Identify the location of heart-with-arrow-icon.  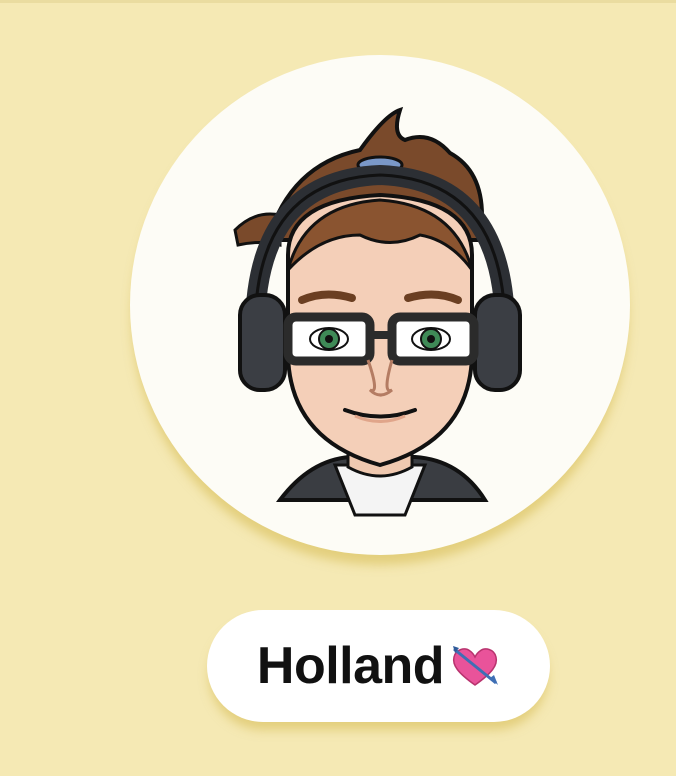
(475, 666).